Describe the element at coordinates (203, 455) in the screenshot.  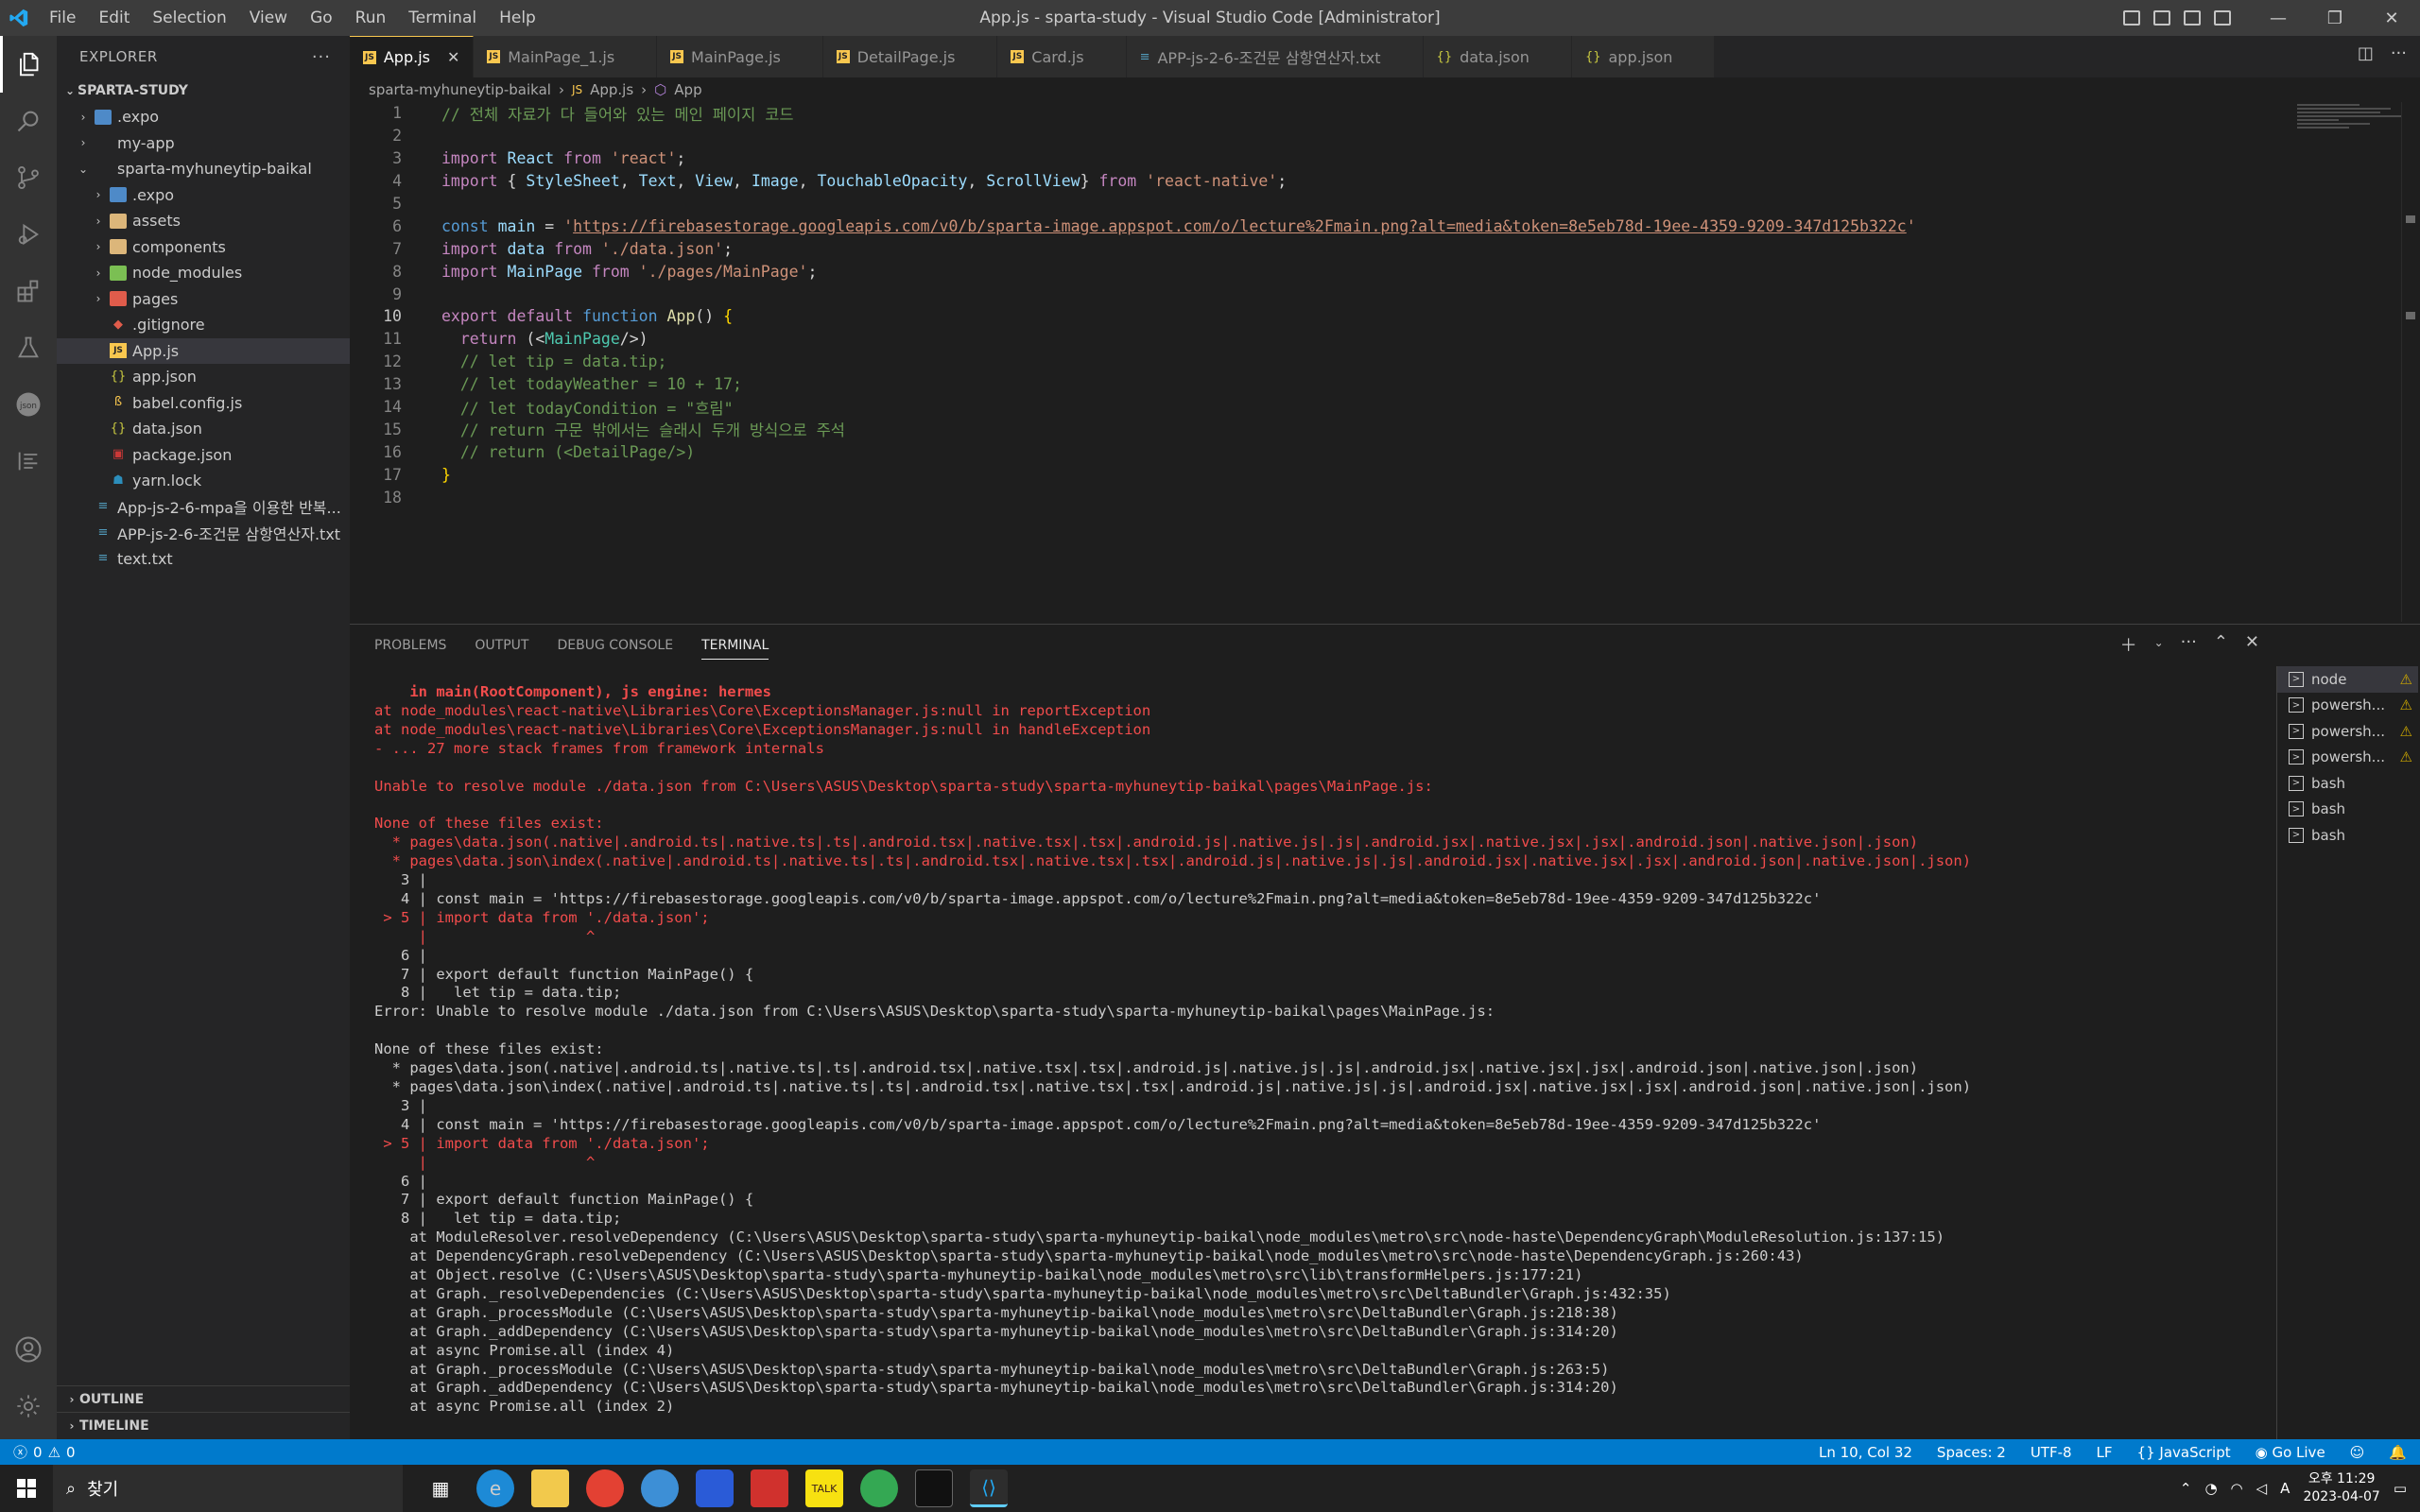
I see `file-tree-item: ▣ package.json` at that location.